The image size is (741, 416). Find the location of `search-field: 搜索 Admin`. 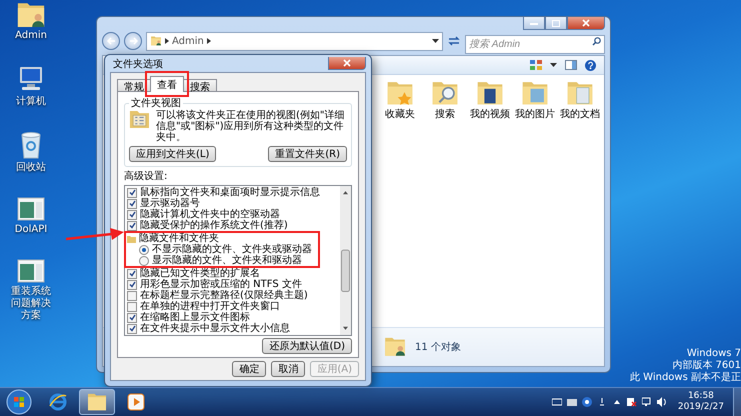

search-field: 搜索 Admin is located at coordinates (535, 44).